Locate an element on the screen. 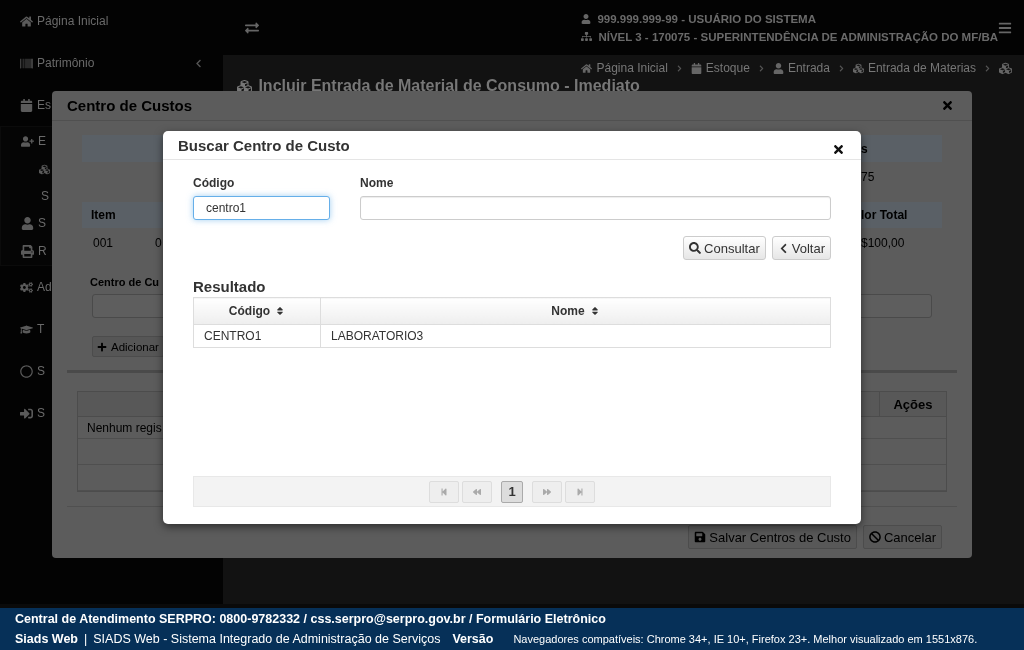  sidebar-item: T is located at coordinates (41, 329).